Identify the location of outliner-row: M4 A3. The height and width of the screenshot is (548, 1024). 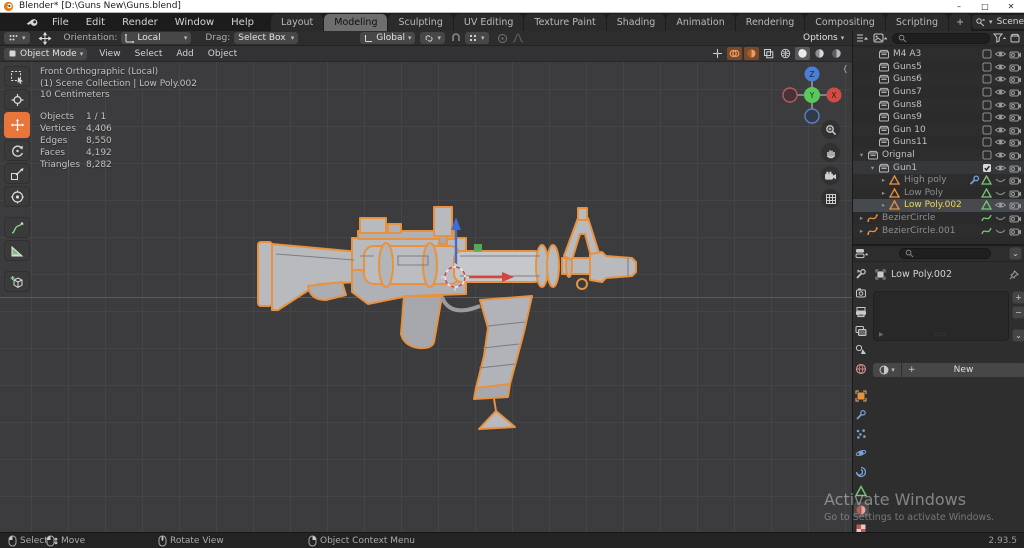
(938, 54).